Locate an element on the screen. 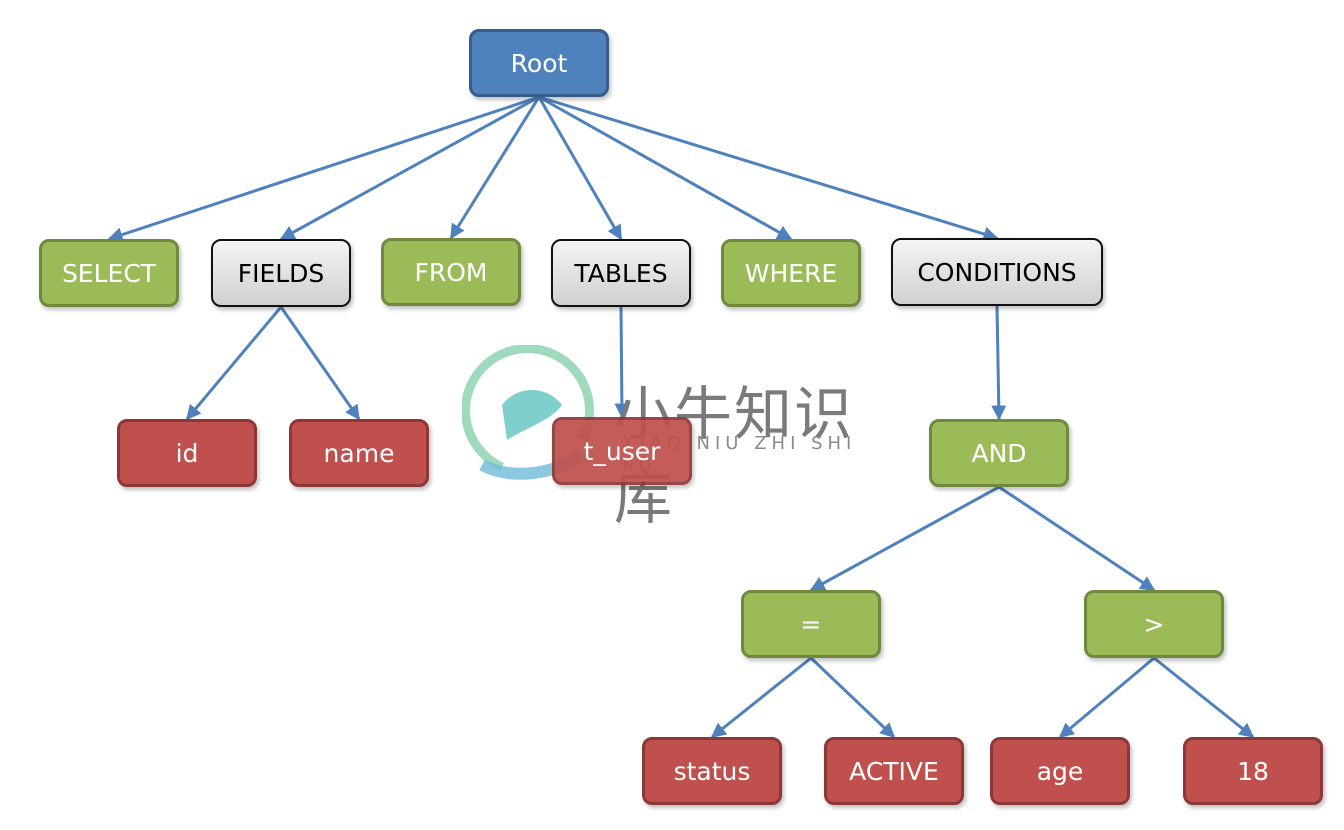  node-active: ACTIVE is located at coordinates (894, 771).